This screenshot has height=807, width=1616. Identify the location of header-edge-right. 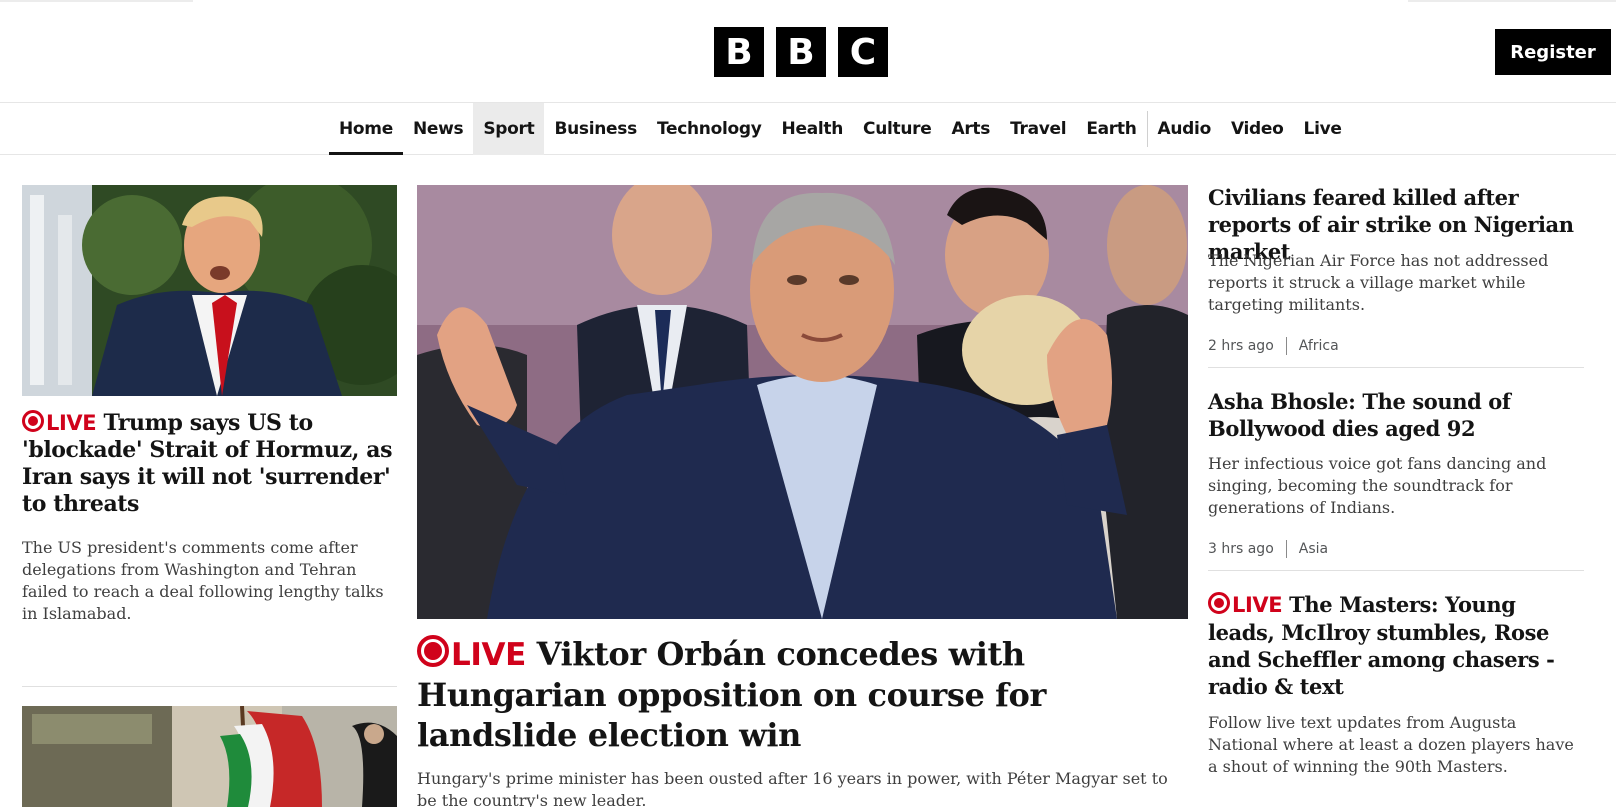
(1512, 1).